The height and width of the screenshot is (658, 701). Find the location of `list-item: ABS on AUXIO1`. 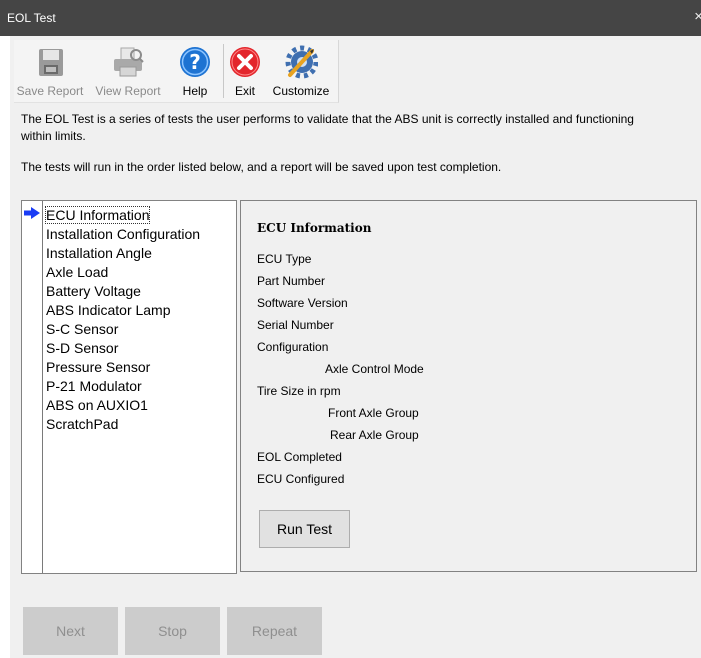

list-item: ABS on AUXIO1 is located at coordinates (123, 405).